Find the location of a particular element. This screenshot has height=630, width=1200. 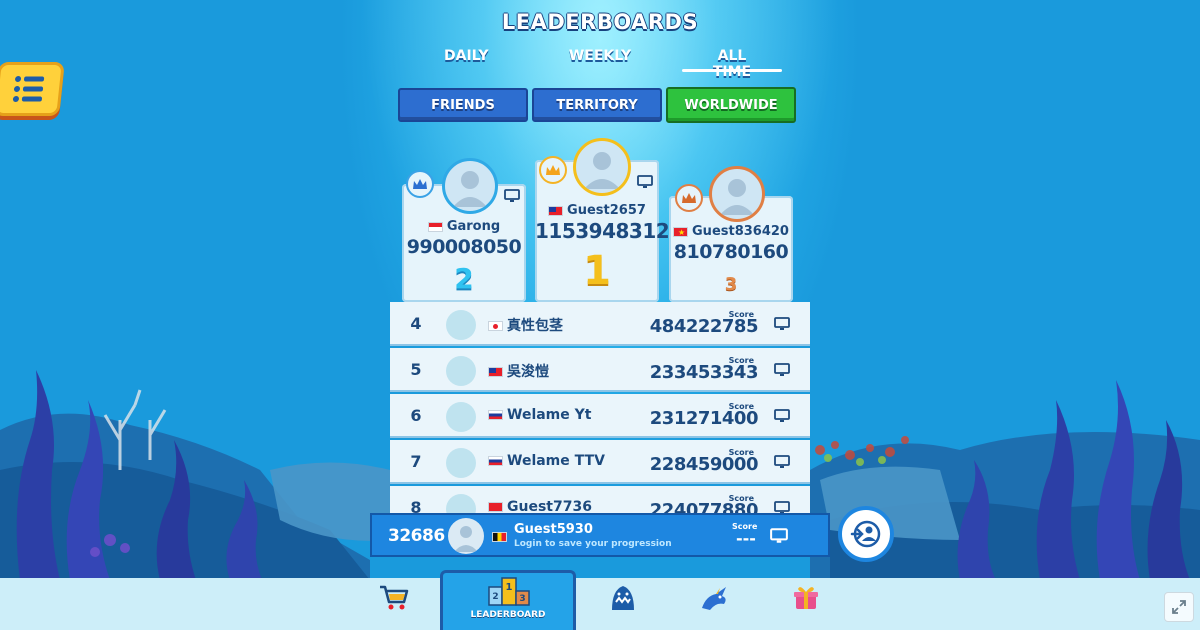

flag-indonesia-icon is located at coordinates (435, 226).